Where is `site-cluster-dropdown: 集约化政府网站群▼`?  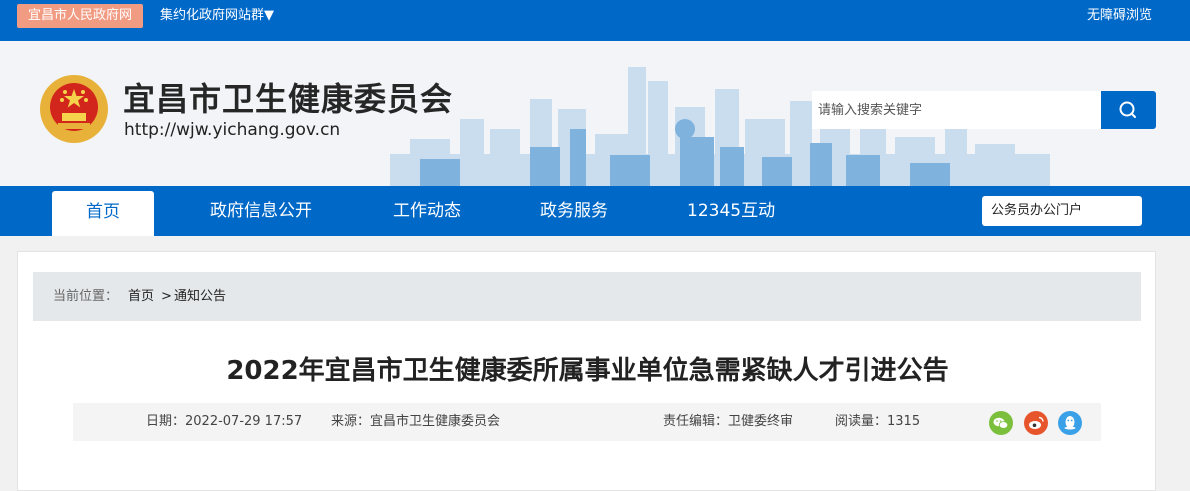
site-cluster-dropdown: 集约化政府网站群▼ is located at coordinates (217, 16).